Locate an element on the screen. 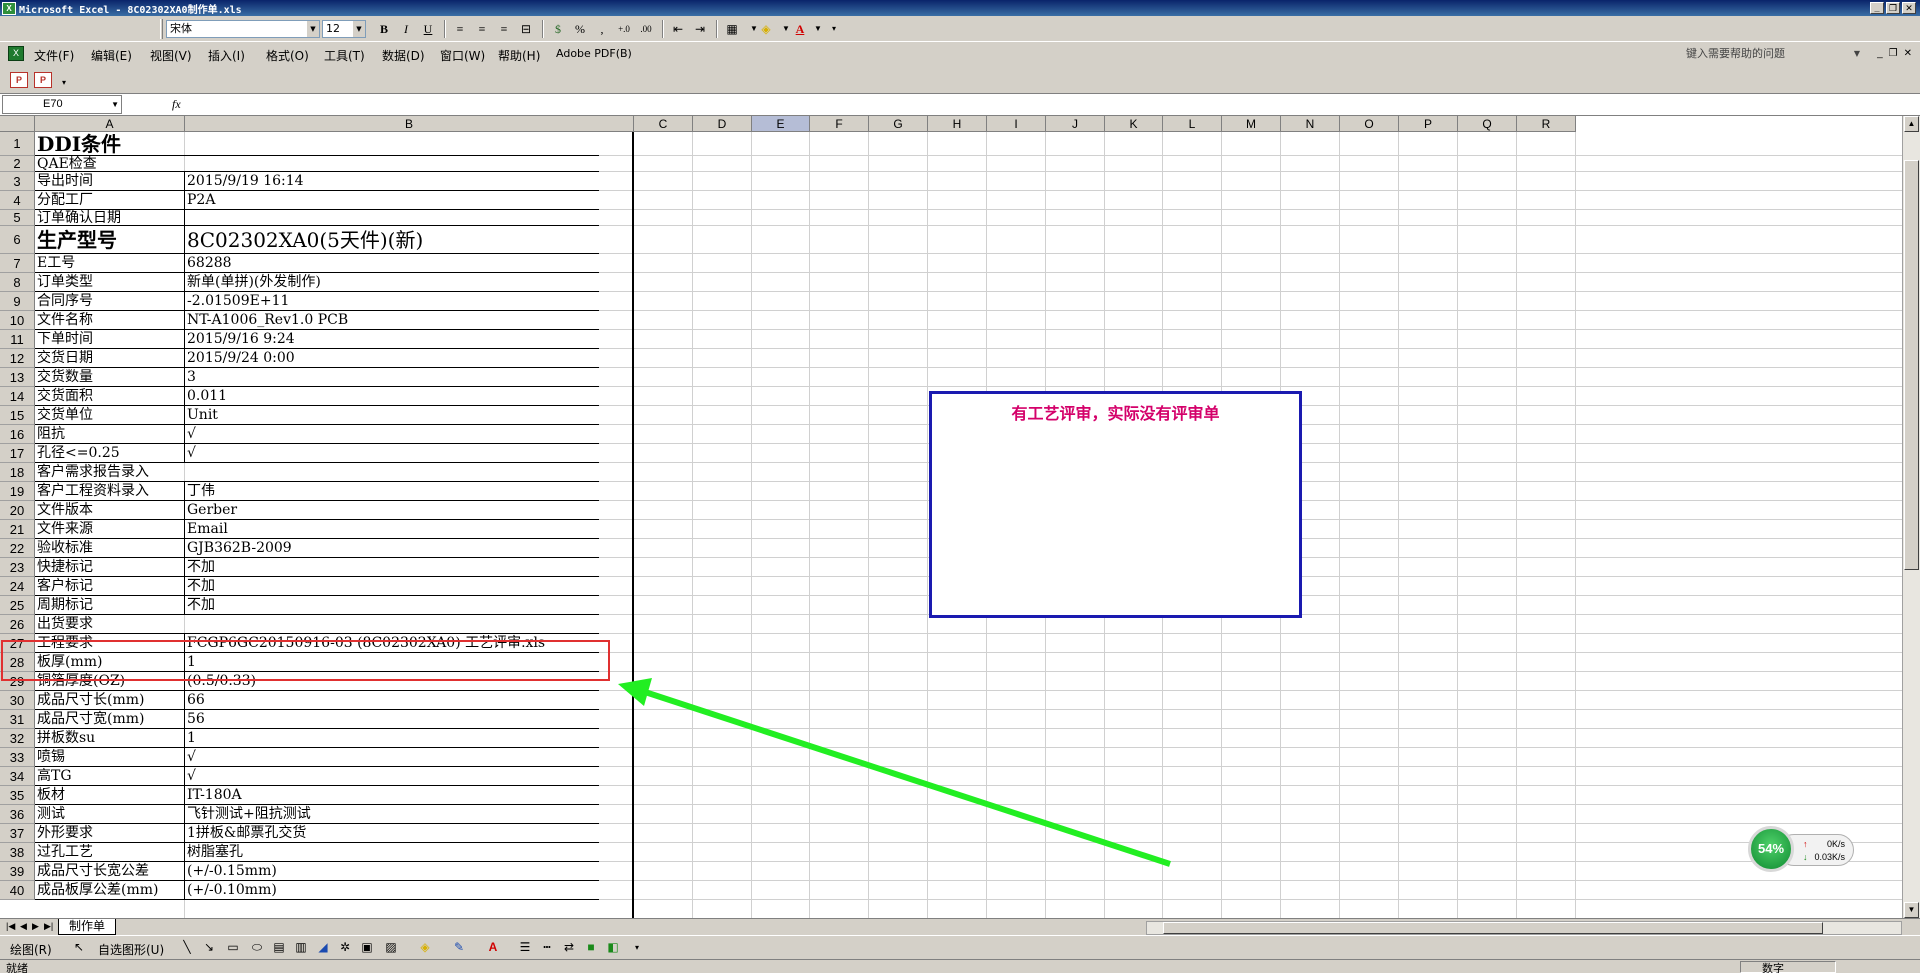 The image size is (1920, 973). line-style-icon: ☰ is located at coordinates (525, 947).